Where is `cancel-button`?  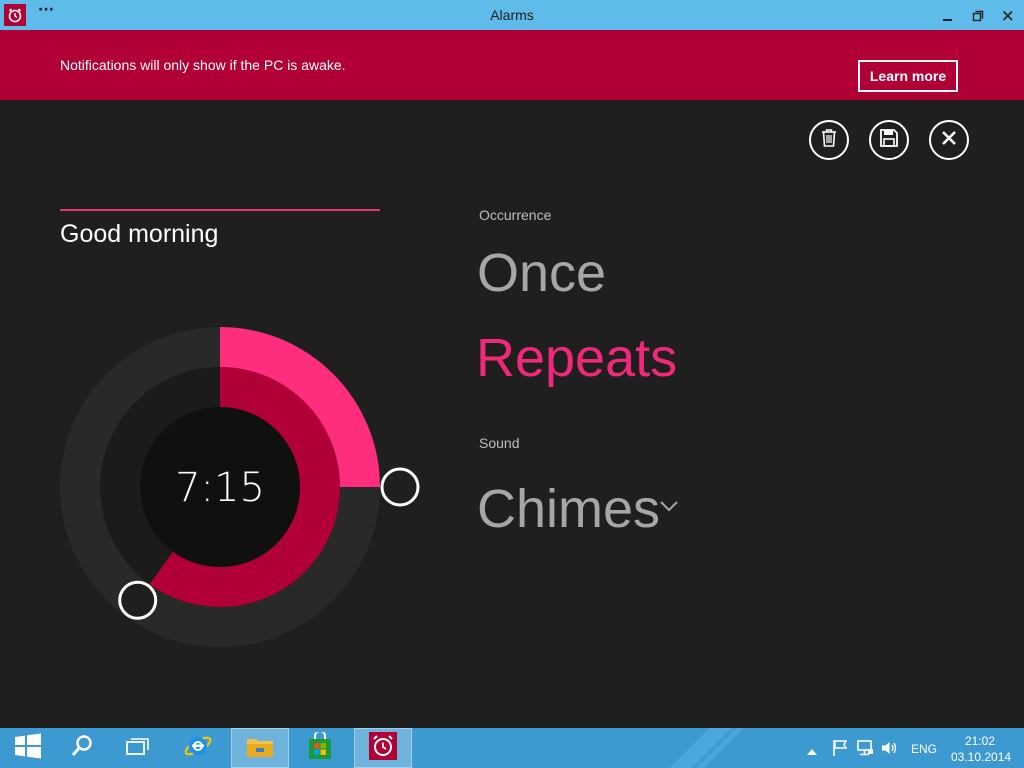 cancel-button is located at coordinates (949, 140).